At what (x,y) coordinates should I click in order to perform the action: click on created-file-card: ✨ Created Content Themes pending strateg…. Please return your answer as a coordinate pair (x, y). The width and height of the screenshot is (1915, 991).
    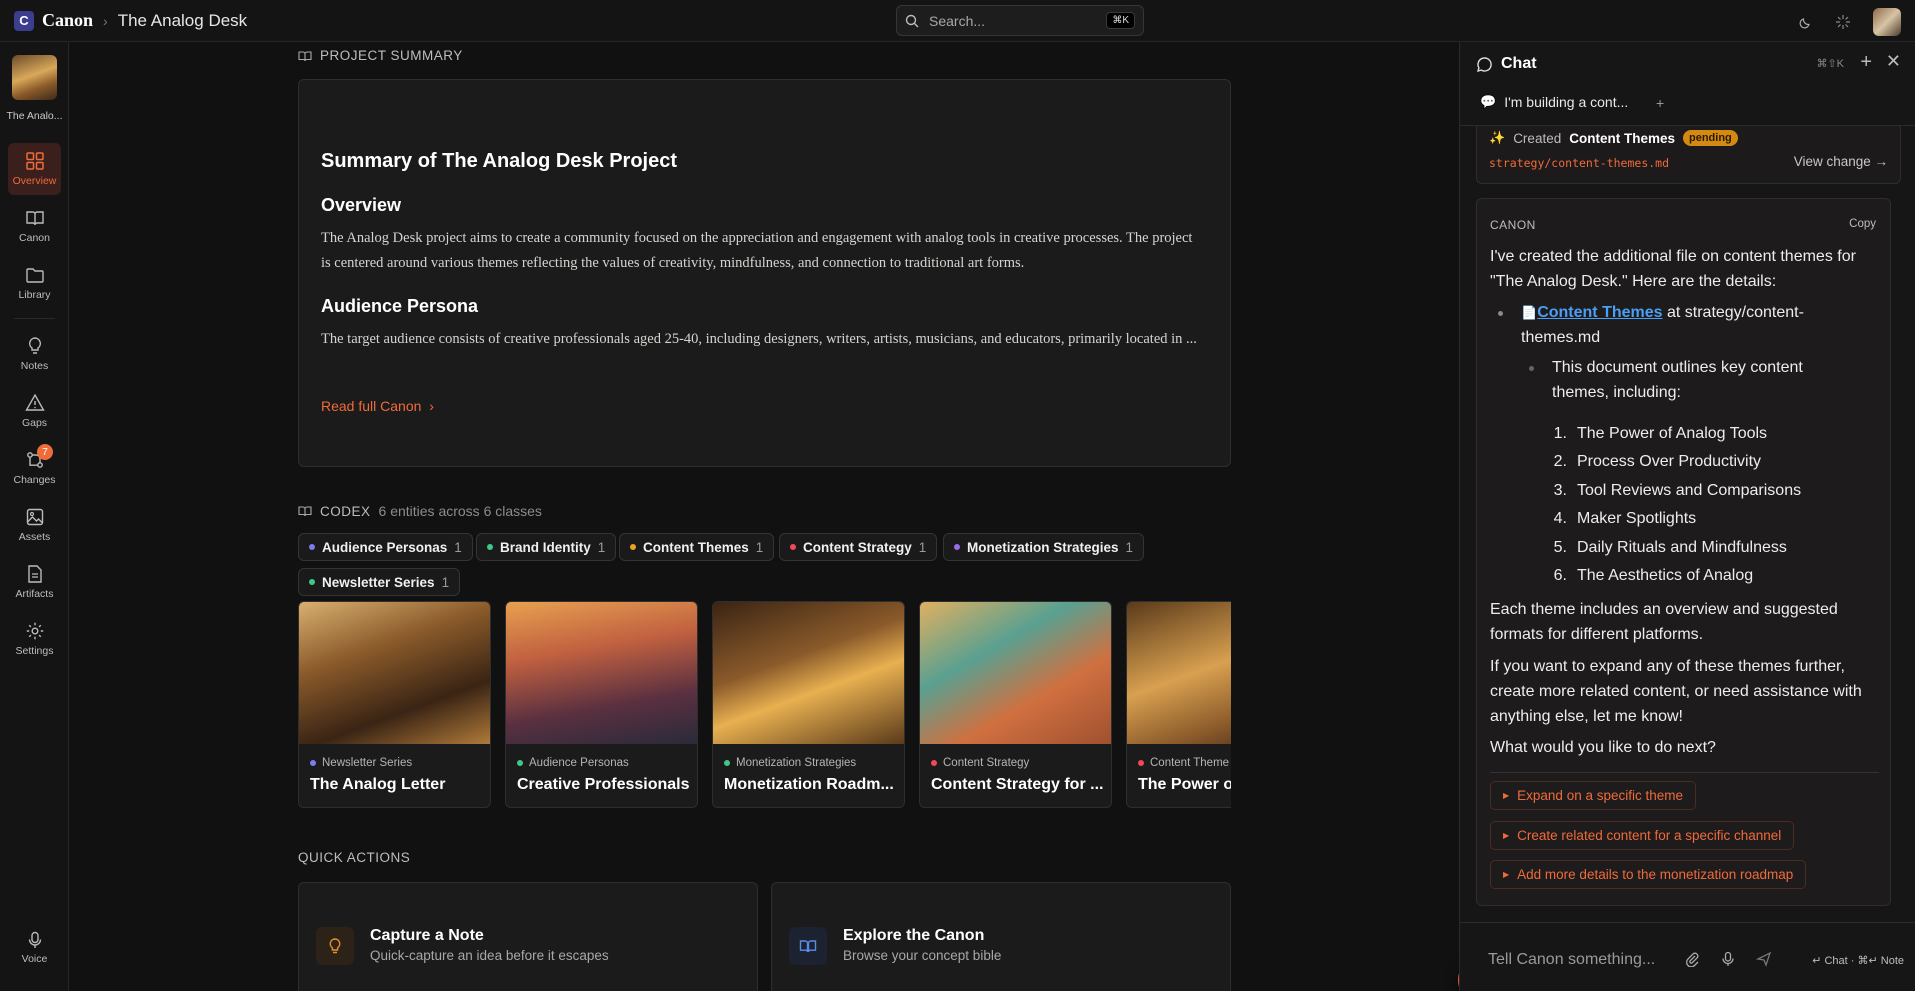
    Looking at the image, I should click on (1688, 155).